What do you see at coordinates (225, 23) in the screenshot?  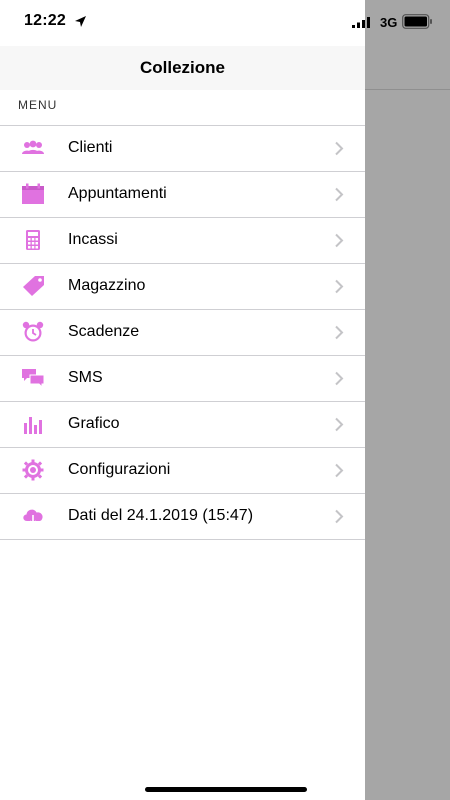 I see `status-bar: 12:22 3G` at bounding box center [225, 23].